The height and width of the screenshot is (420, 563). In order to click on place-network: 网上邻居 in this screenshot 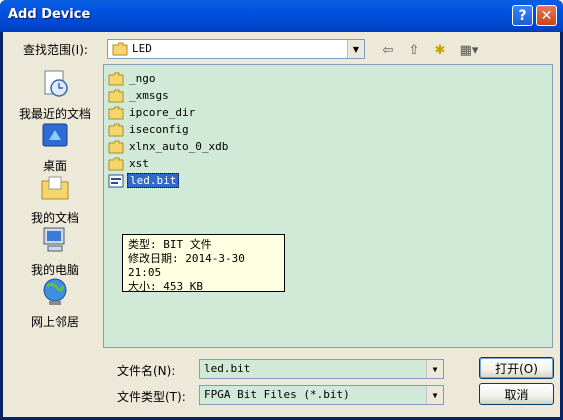, I will do `click(55, 303)`.